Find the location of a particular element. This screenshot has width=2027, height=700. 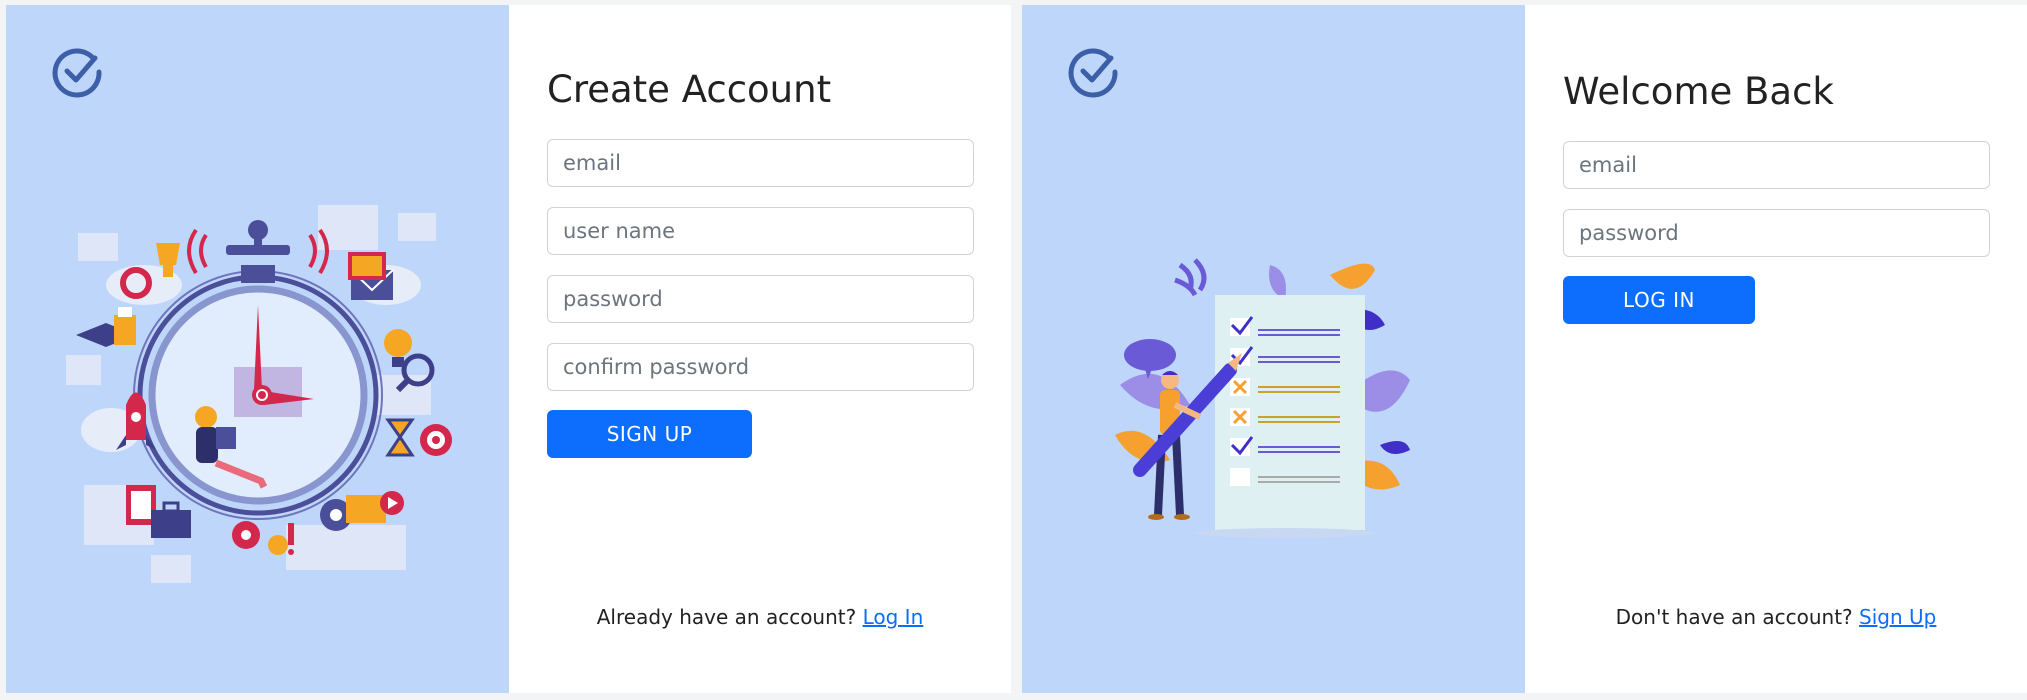

login-password-input is located at coordinates (1776, 233).